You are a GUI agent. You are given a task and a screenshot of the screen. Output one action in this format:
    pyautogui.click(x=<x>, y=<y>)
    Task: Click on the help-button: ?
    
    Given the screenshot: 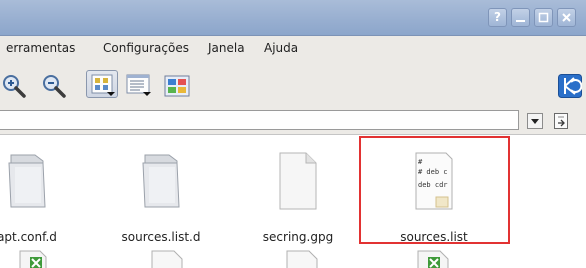 What is the action you would take?
    pyautogui.click(x=497, y=17)
    